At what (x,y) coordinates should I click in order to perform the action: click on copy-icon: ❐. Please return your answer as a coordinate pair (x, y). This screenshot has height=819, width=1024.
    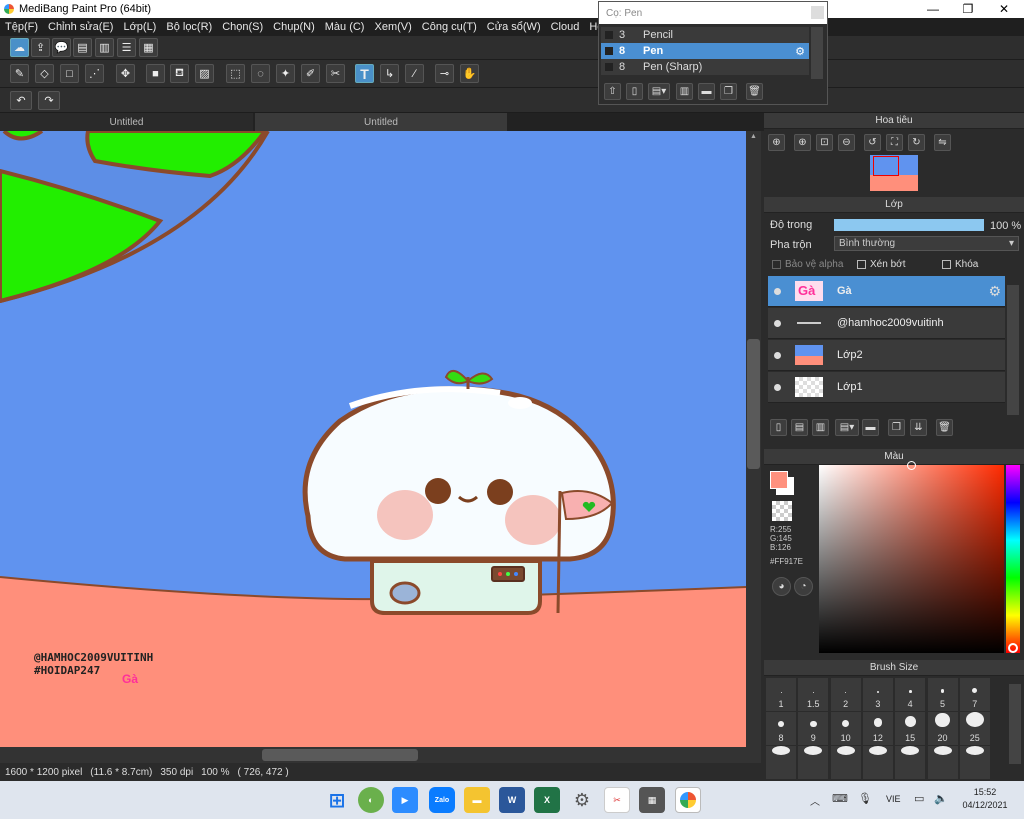
    Looking at the image, I should click on (728, 91).